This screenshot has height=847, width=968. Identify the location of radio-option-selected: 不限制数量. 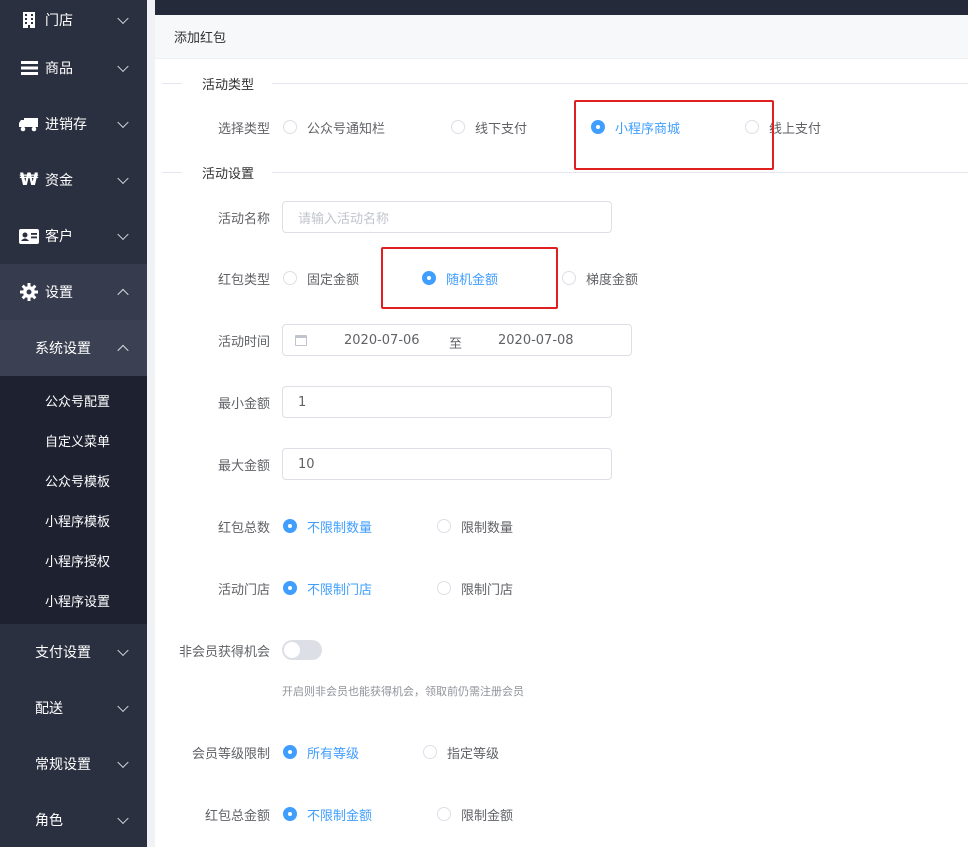
(327, 526).